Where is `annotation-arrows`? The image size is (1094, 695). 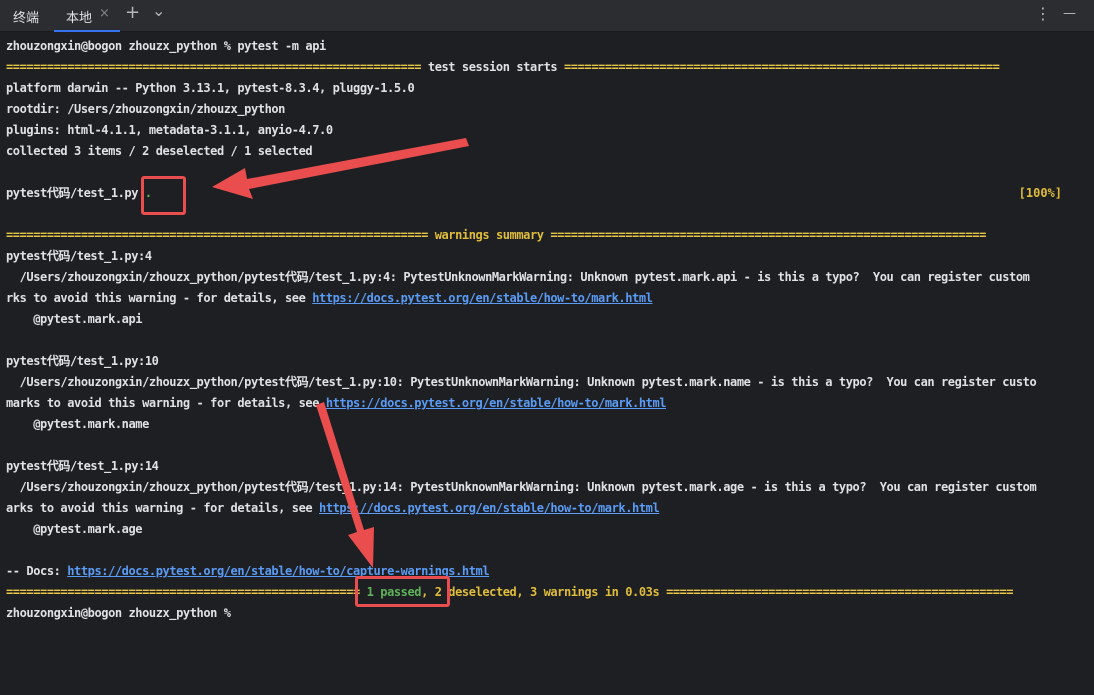 annotation-arrows is located at coordinates (340, 353).